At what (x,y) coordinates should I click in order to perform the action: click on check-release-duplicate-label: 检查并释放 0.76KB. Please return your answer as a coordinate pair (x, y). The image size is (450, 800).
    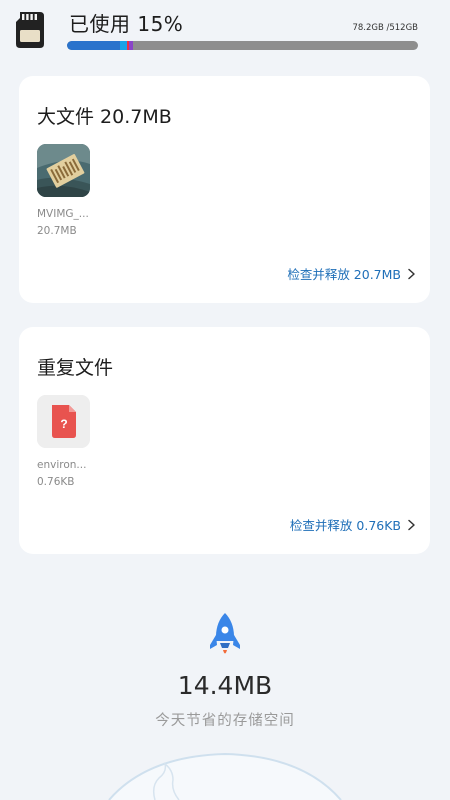
    Looking at the image, I should click on (345, 525).